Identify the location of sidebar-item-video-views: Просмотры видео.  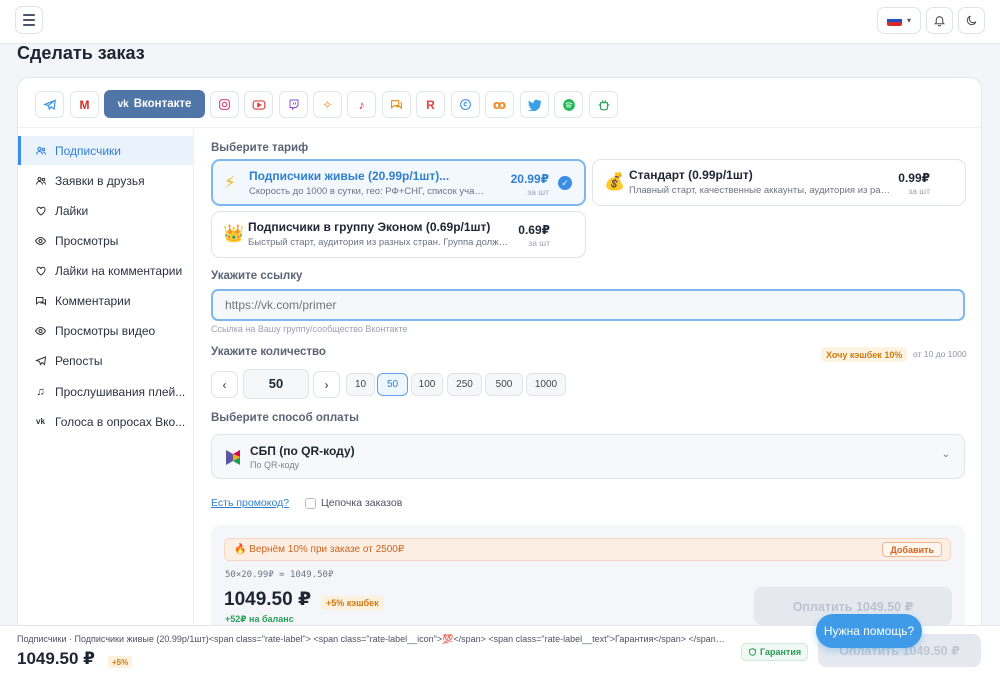
(106, 330).